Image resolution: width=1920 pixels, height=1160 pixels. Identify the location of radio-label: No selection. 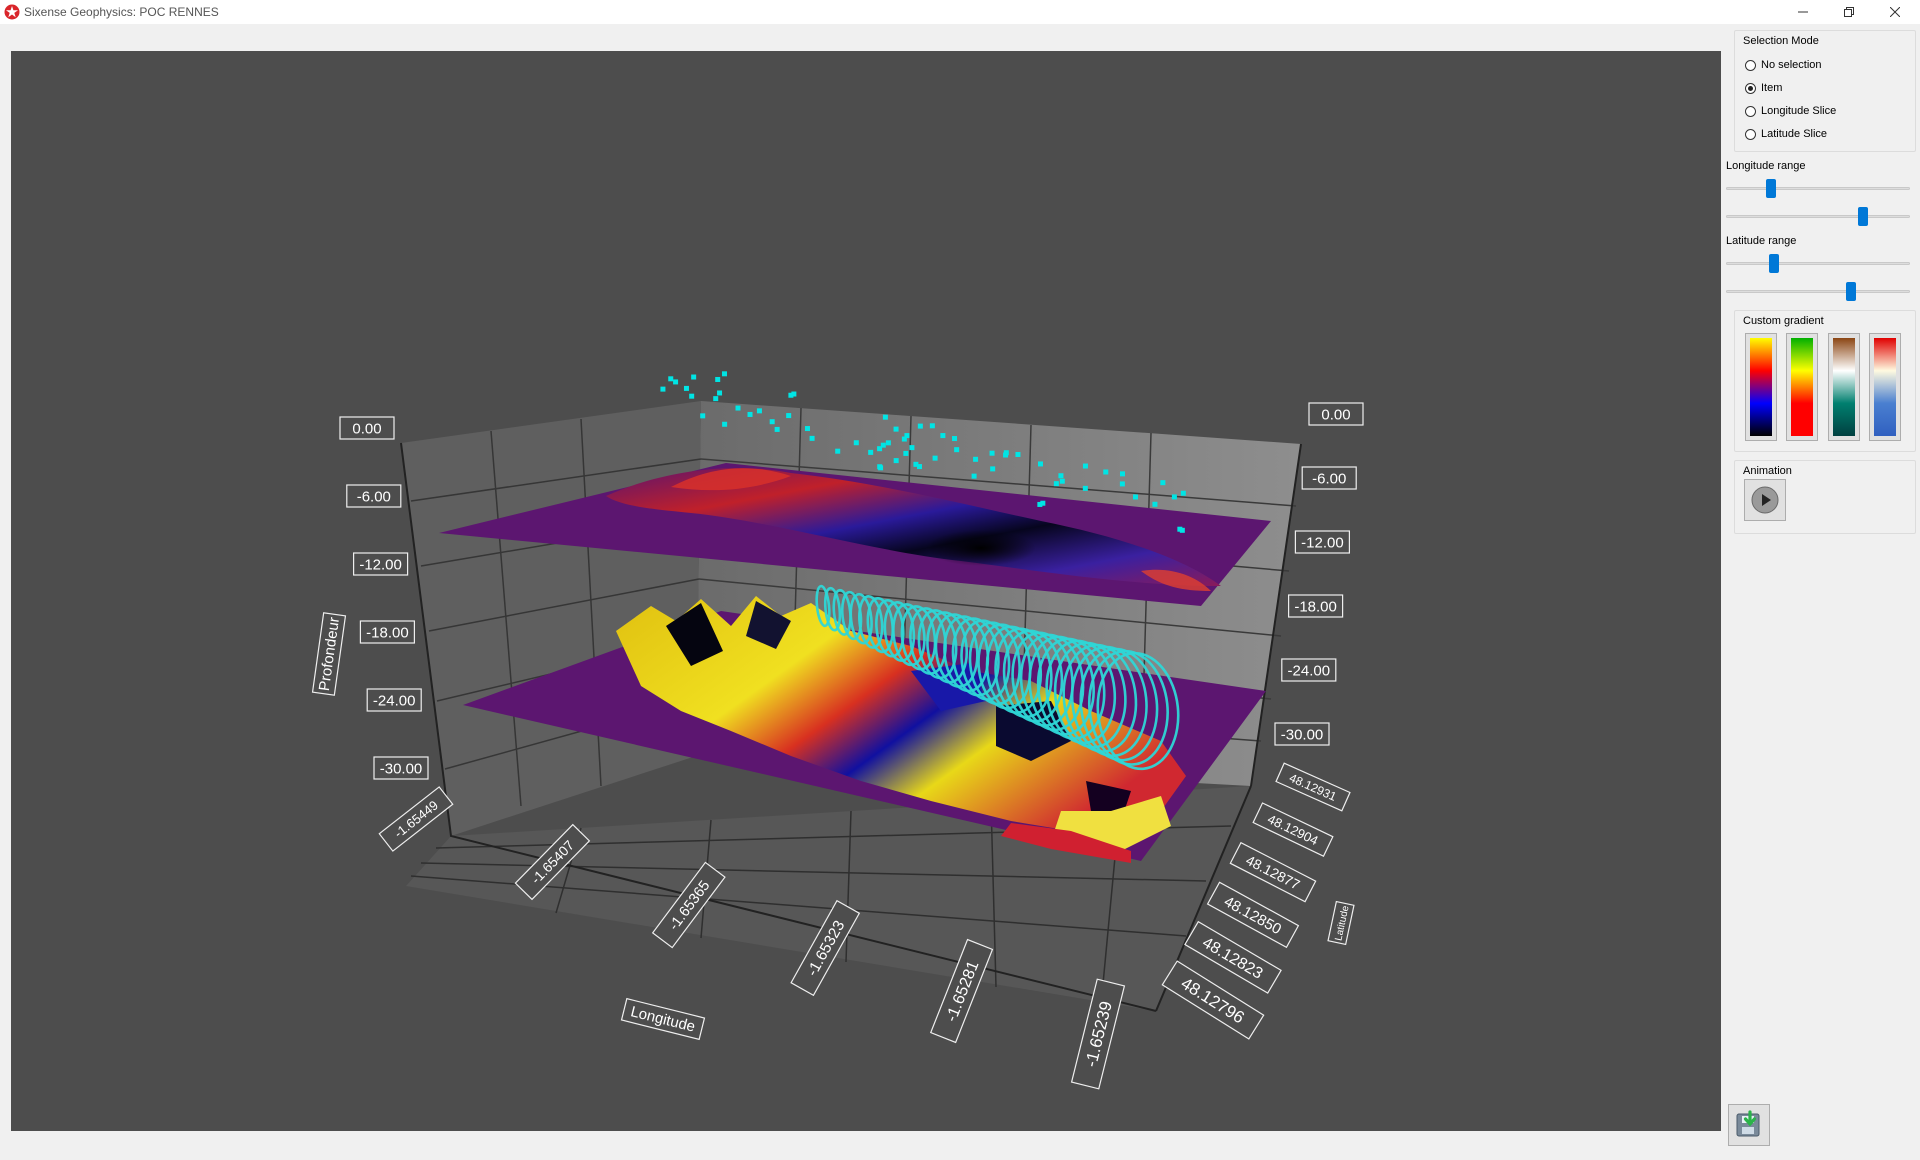
(1791, 65).